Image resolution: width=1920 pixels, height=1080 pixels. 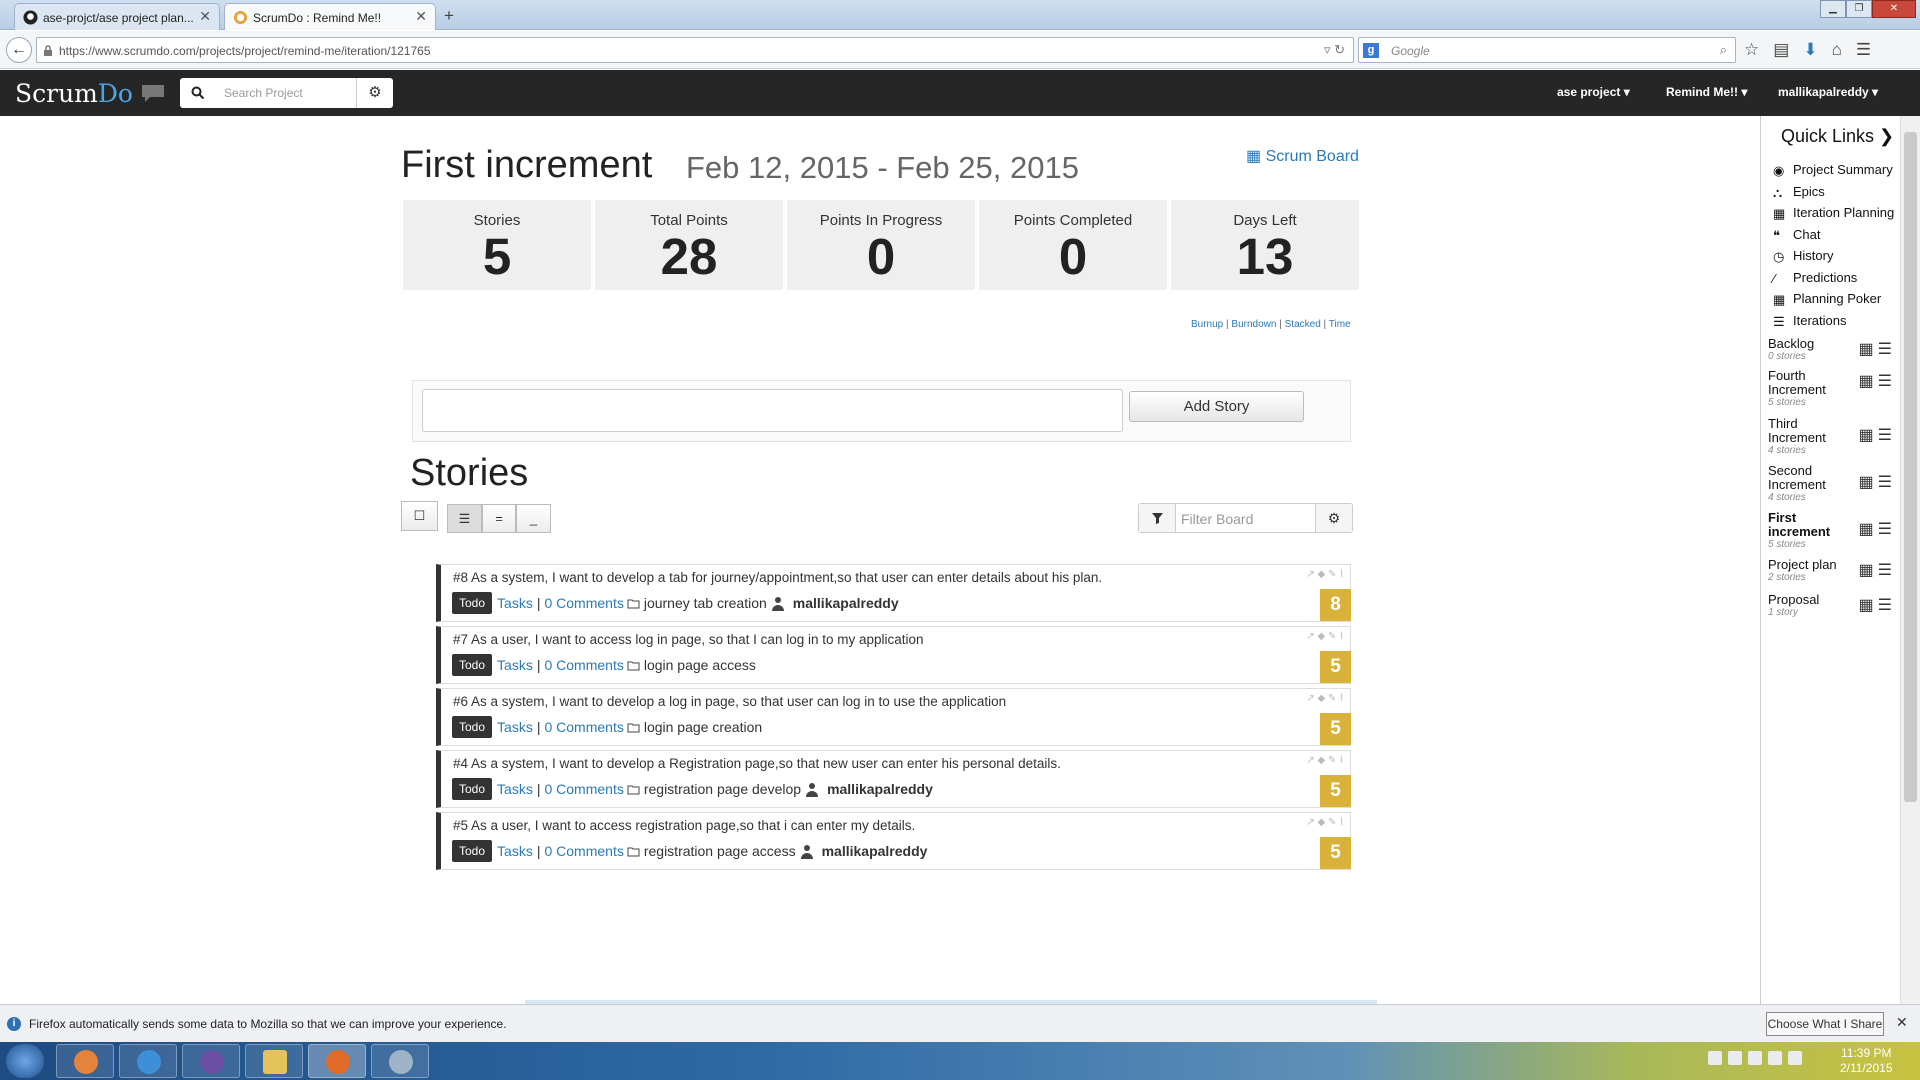 What do you see at coordinates (1910, 467) in the screenshot?
I see `scrollbar-thumb` at bounding box center [1910, 467].